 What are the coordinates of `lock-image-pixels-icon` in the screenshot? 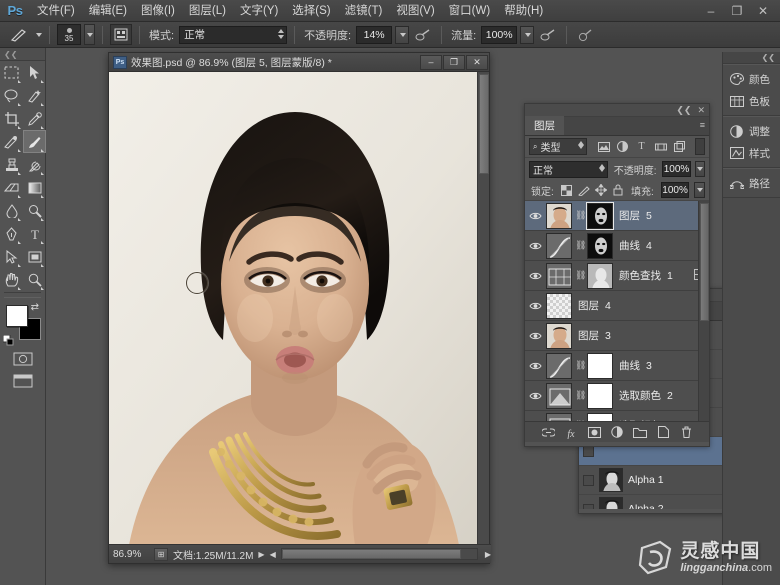 It's located at (583, 190).